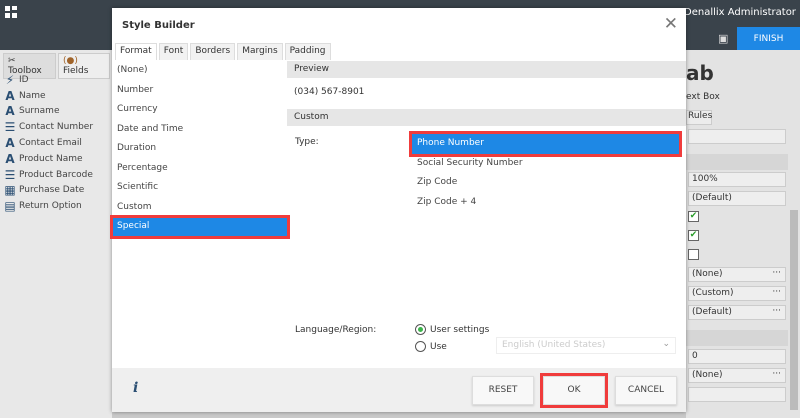 The height and width of the screenshot is (418, 800). I want to click on calendar-icon: ▦, so click(10, 190).